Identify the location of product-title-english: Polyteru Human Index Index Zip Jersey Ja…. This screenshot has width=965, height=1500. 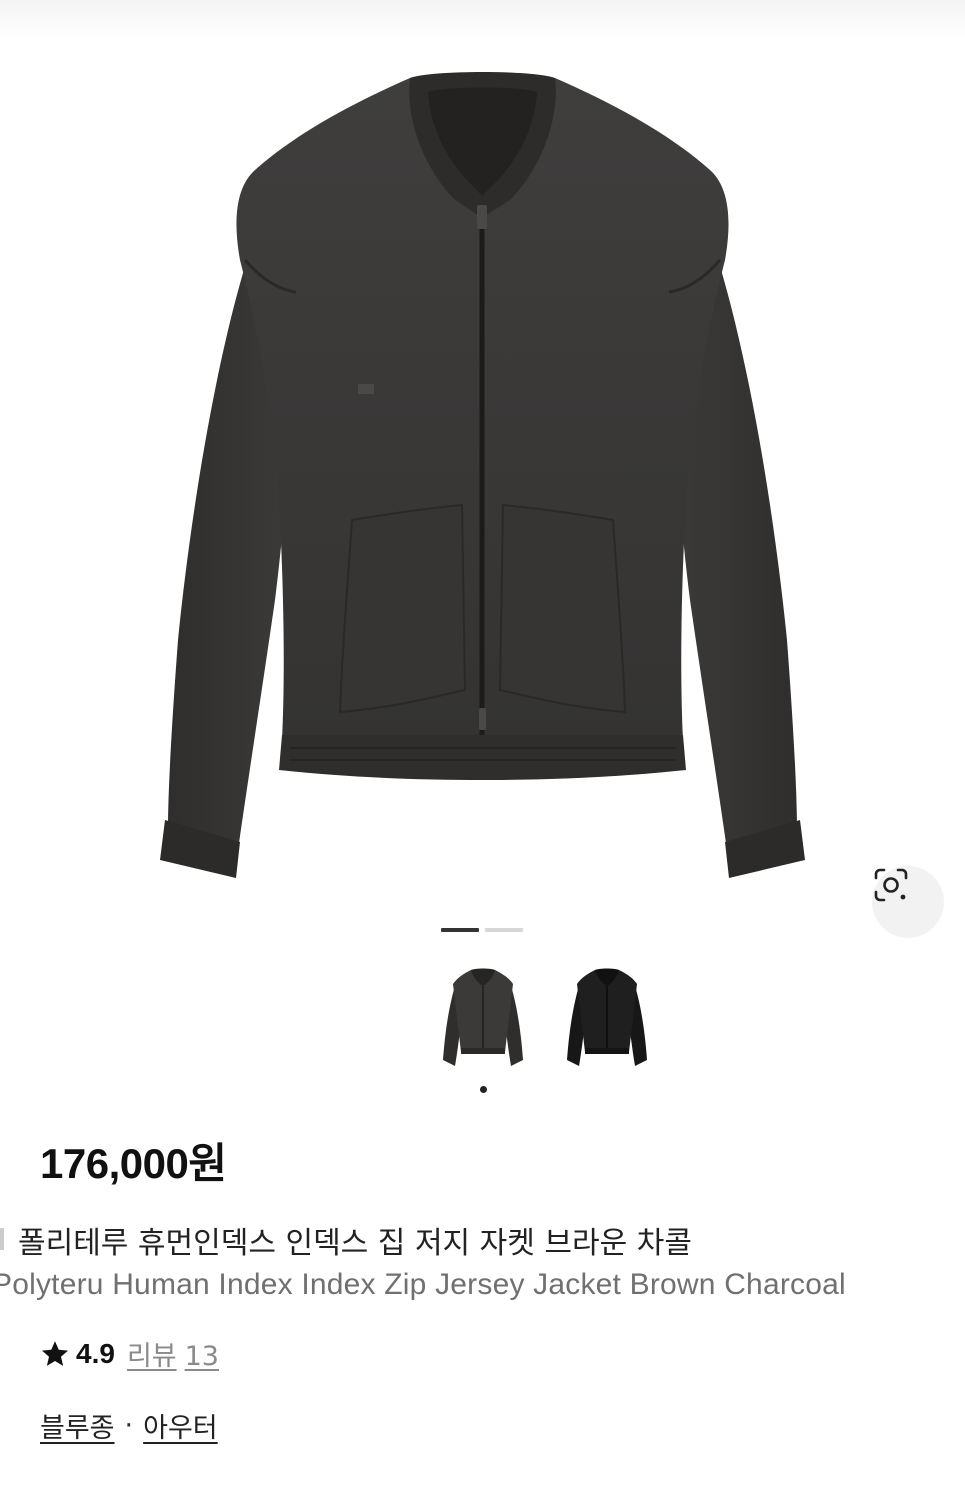
(423, 1284).